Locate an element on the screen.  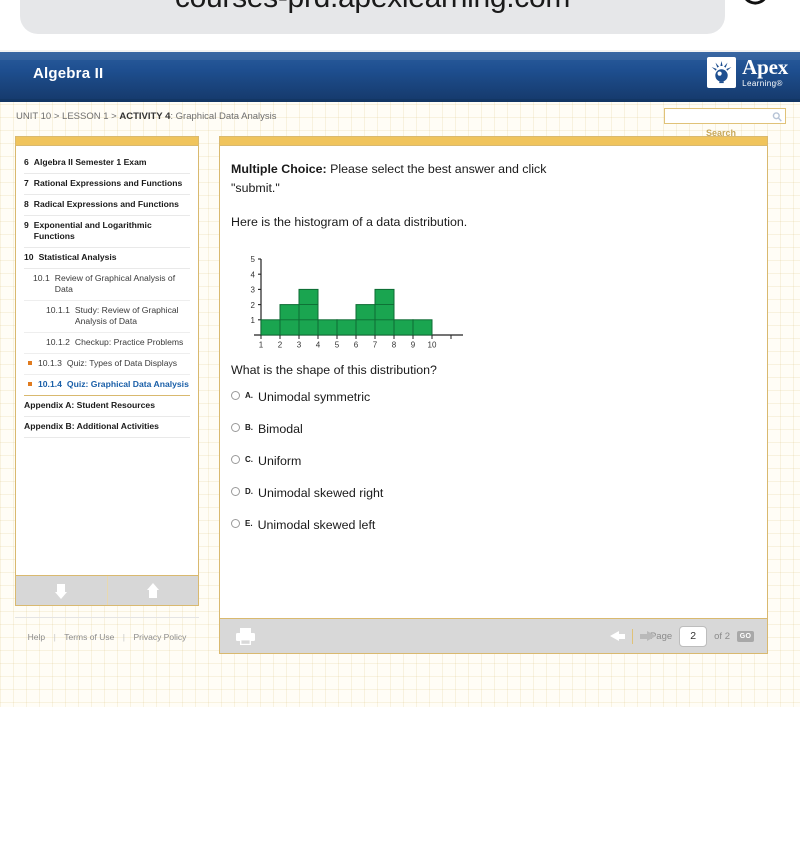
breadcrumb-sep-2: > is located at coordinates (114, 116).